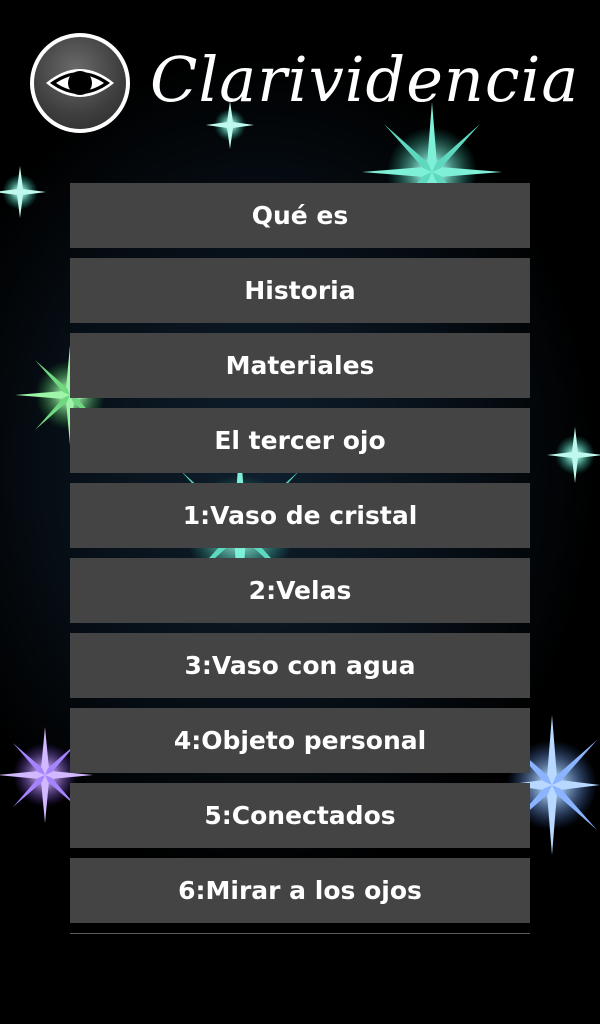 The image size is (600, 1024). Describe the element at coordinates (80, 83) in the screenshot. I see `eye-icon` at that location.